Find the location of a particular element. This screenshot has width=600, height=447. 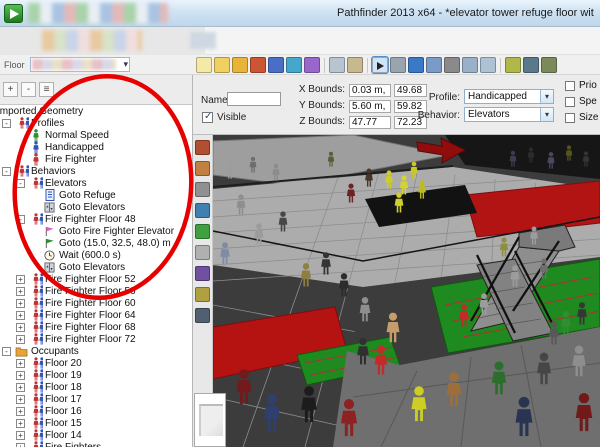

import-geometry-icon is located at coordinates (258, 65).